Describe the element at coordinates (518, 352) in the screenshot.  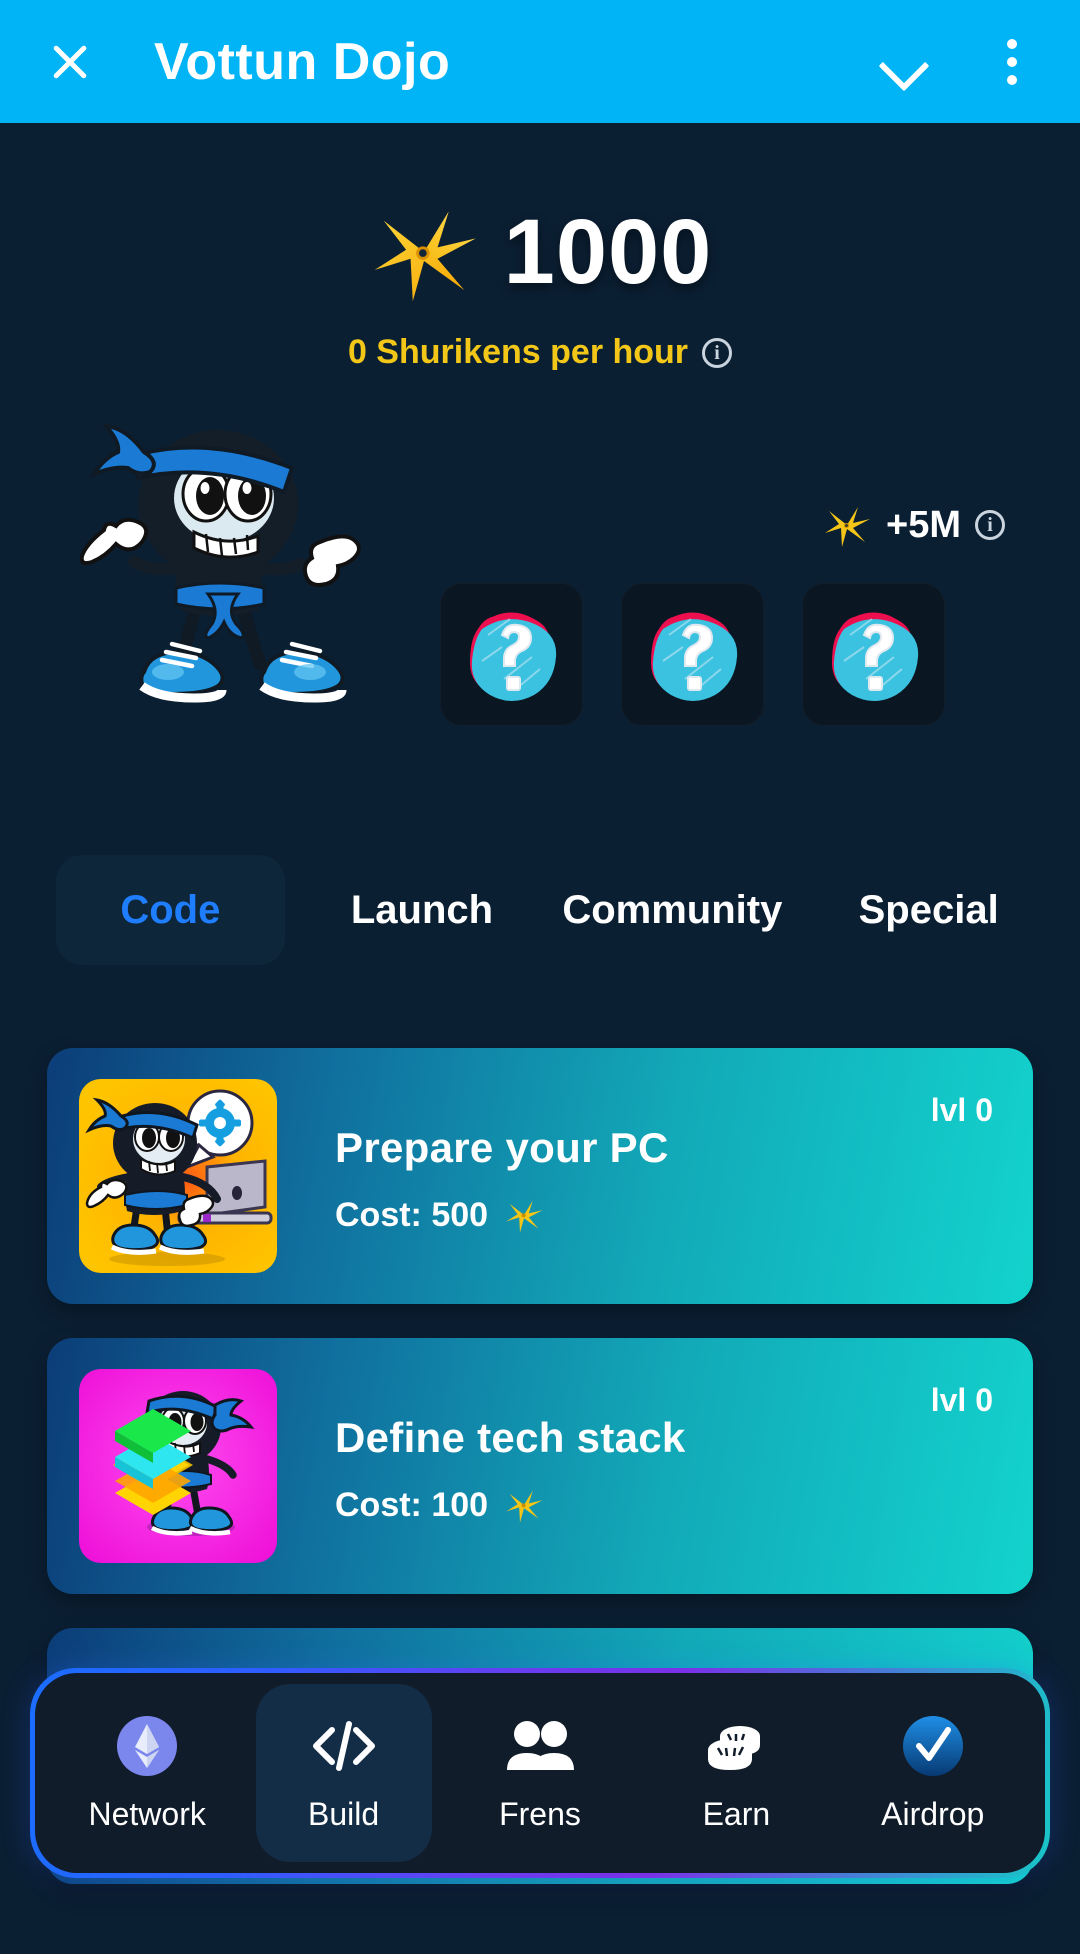
I see `rate-label: 0 Shurikens per hour` at that location.